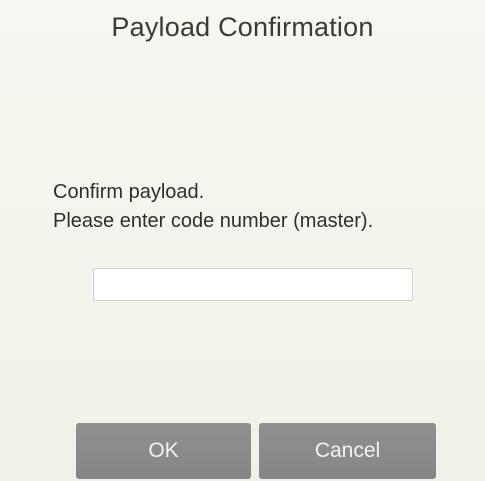 The image size is (485, 481). I want to click on code-number-input, so click(253, 284).